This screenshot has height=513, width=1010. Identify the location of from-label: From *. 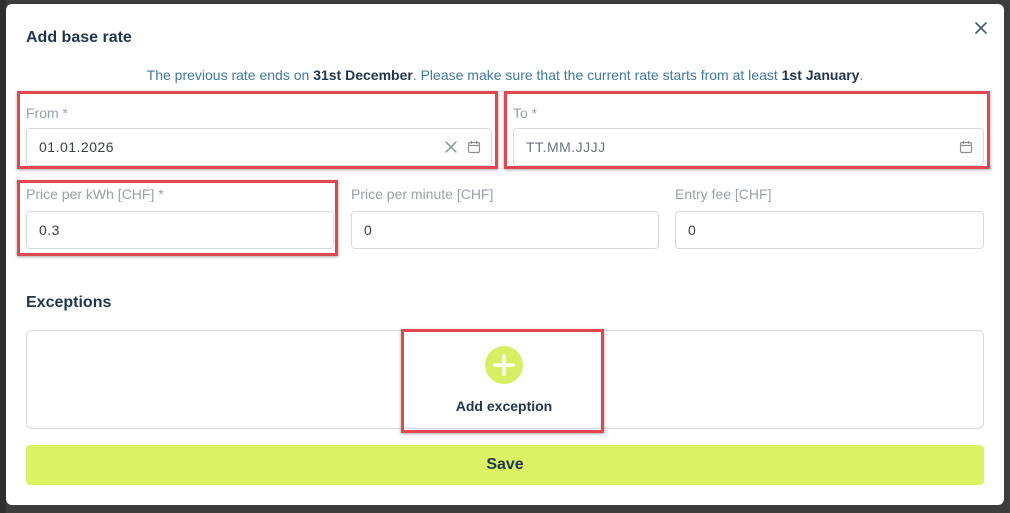
(47, 113).